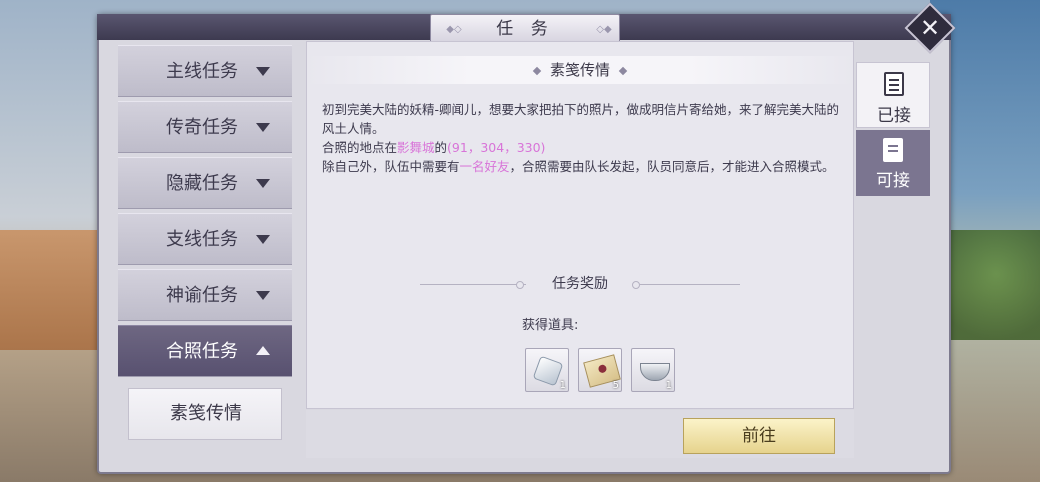  Describe the element at coordinates (496, 147) in the screenshot. I see `location-coords: (91，304，330)` at that location.